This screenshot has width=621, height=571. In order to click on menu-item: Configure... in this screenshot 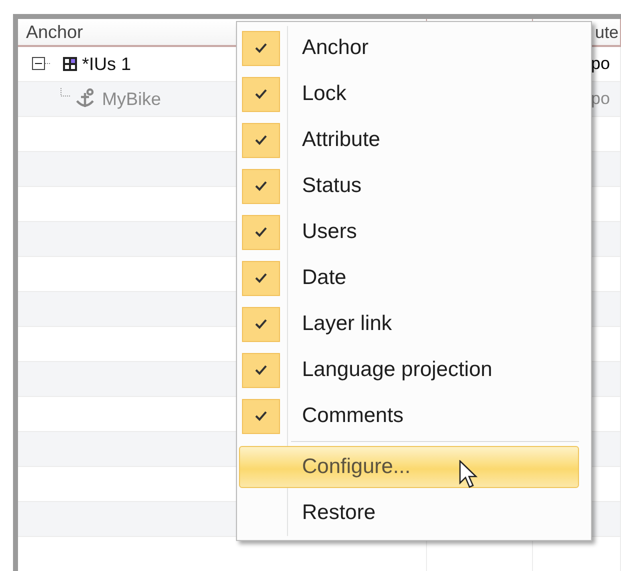, I will do `click(409, 467)`.